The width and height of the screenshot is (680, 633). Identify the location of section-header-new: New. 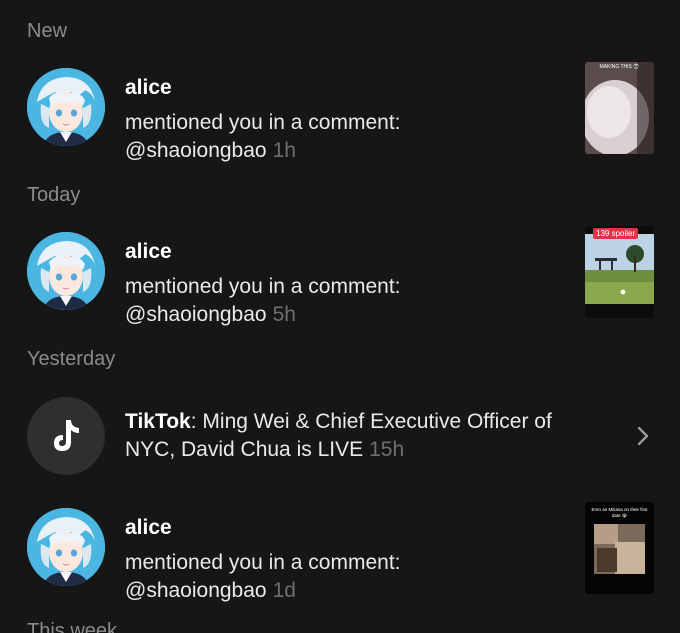
(47, 31).